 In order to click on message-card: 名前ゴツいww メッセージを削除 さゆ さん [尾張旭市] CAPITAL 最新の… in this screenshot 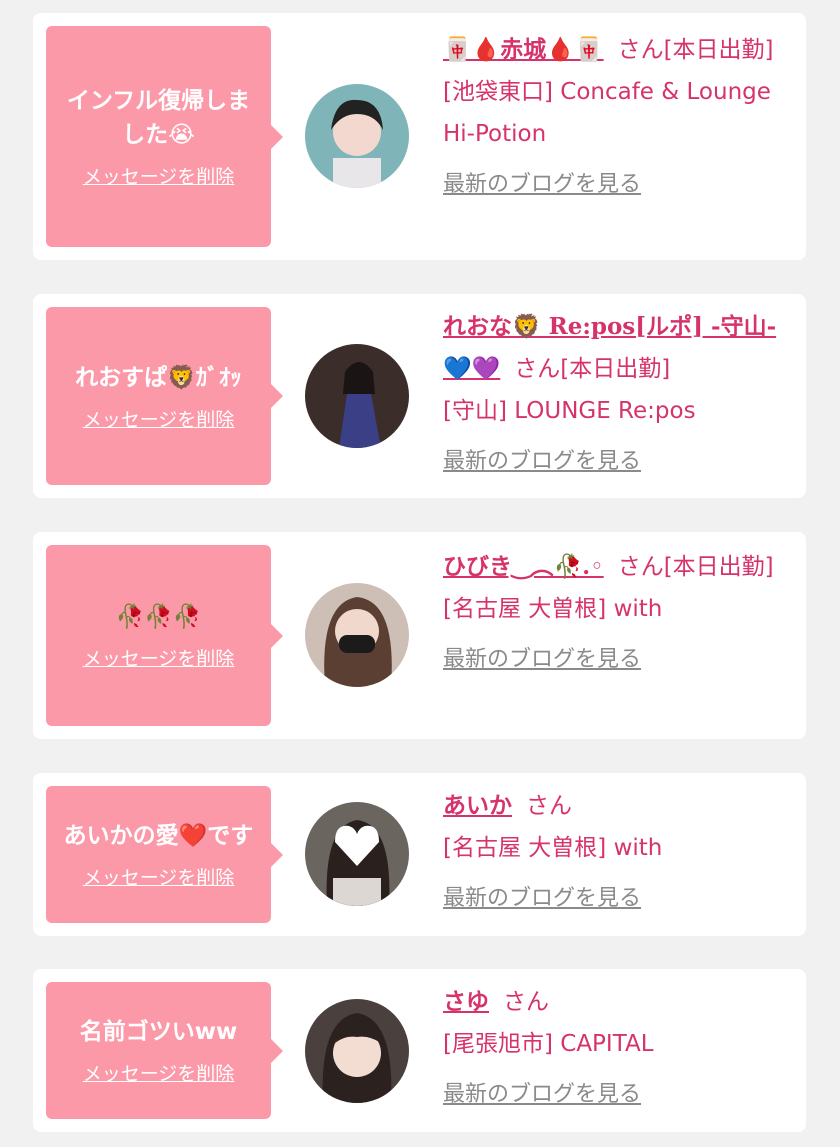, I will do `click(419, 1050)`.